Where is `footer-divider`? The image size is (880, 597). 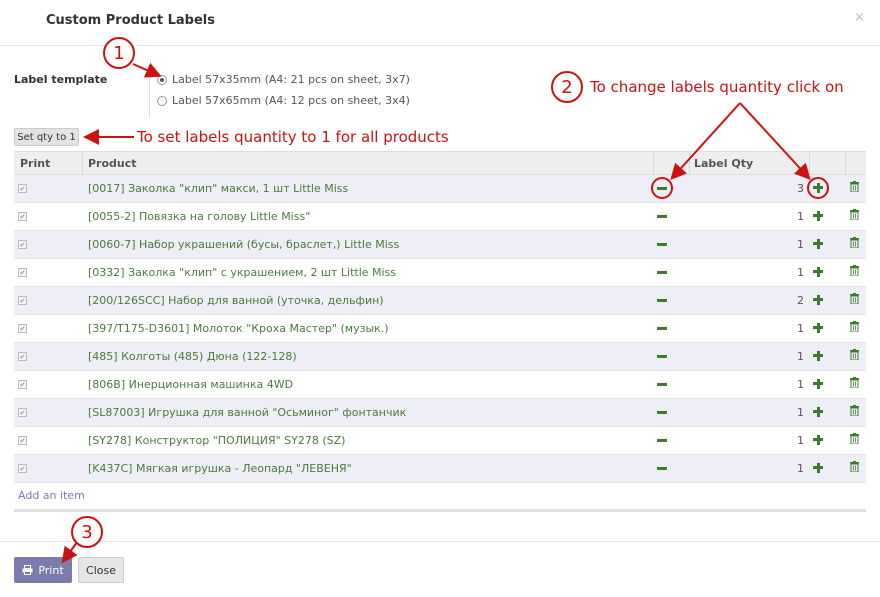 footer-divider is located at coordinates (440, 541).